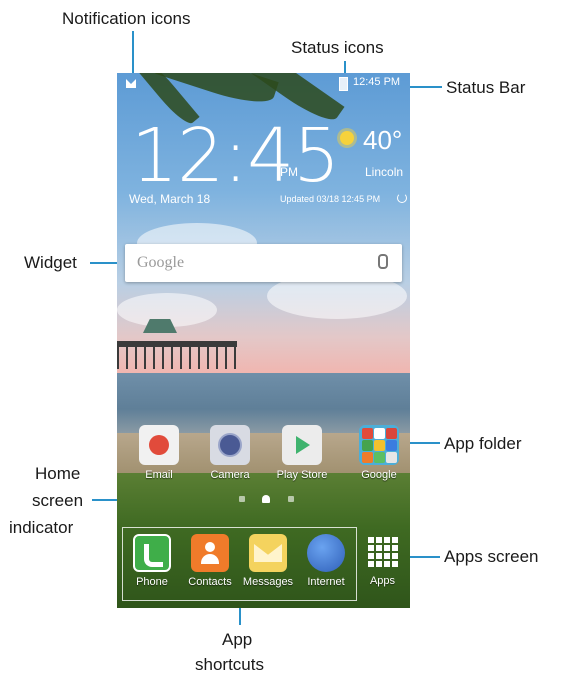 This screenshot has width=565, height=677. Describe the element at coordinates (235, 156) in the screenshot. I see `widget-clock: 12:45` at that location.